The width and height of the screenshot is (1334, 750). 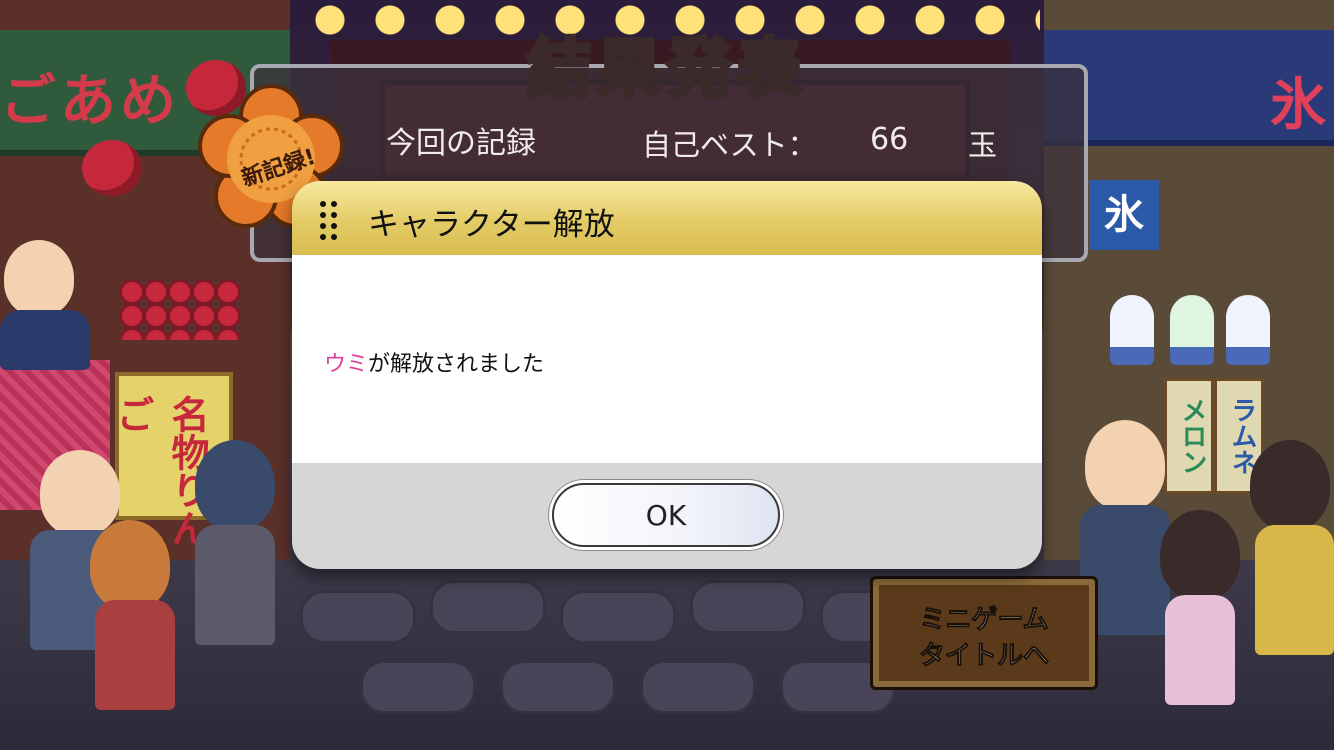 What do you see at coordinates (456, 364) in the screenshot?
I see `unlock-message-text: が解放されました` at bounding box center [456, 364].